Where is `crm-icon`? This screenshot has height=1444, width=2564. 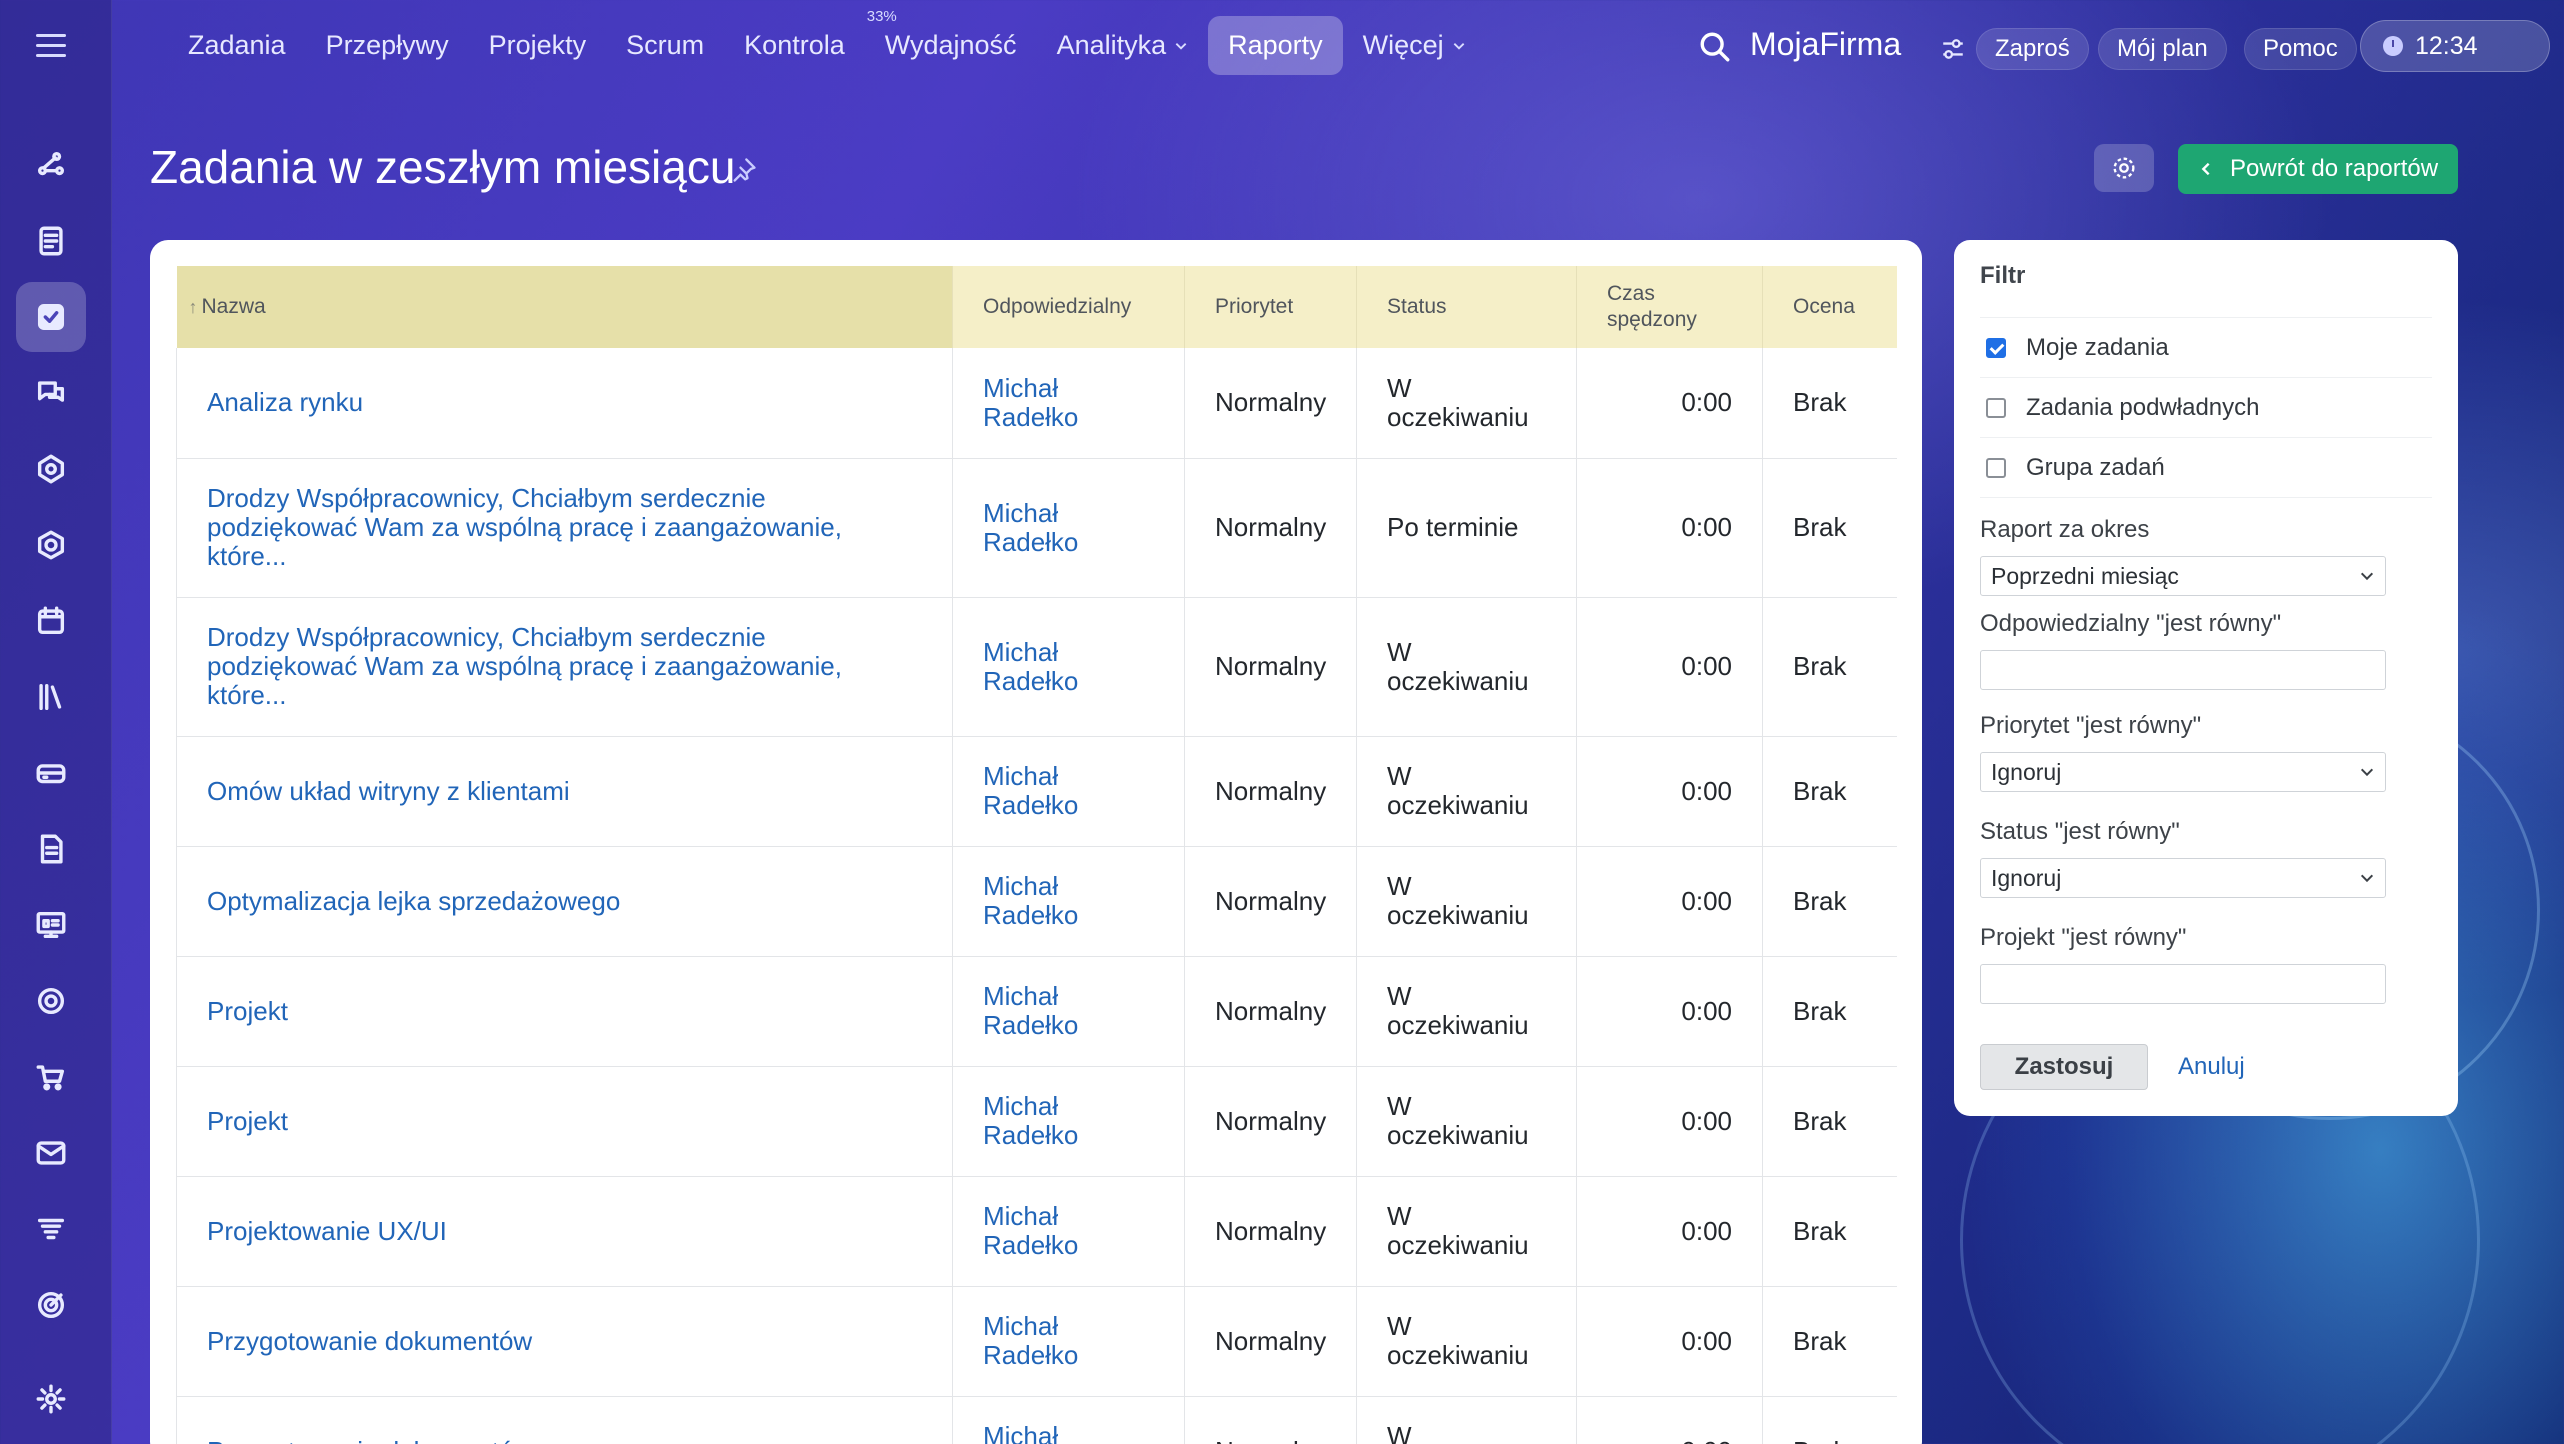 crm-icon is located at coordinates (51, 469).